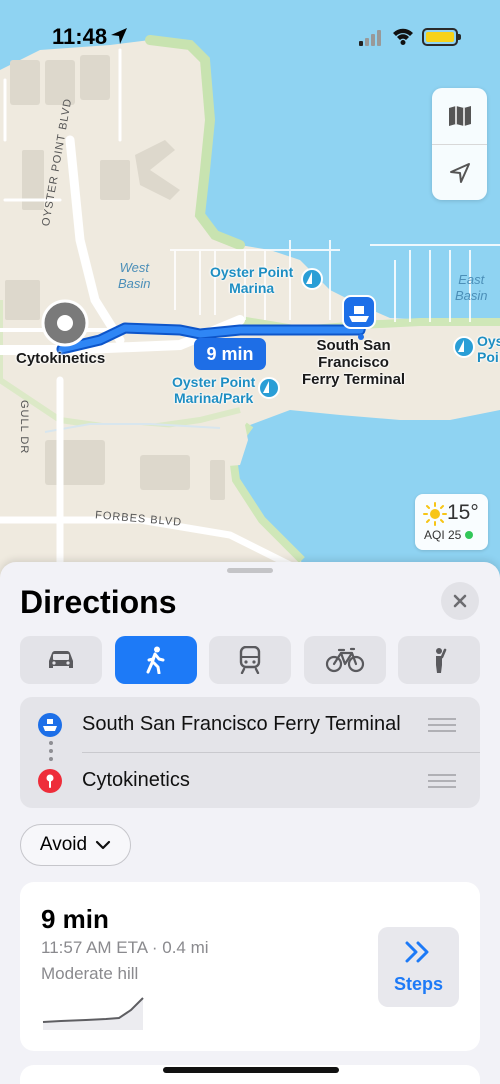 The width and height of the screenshot is (500, 1084). I want to click on east-basin-label: East Basin, so click(471, 287).